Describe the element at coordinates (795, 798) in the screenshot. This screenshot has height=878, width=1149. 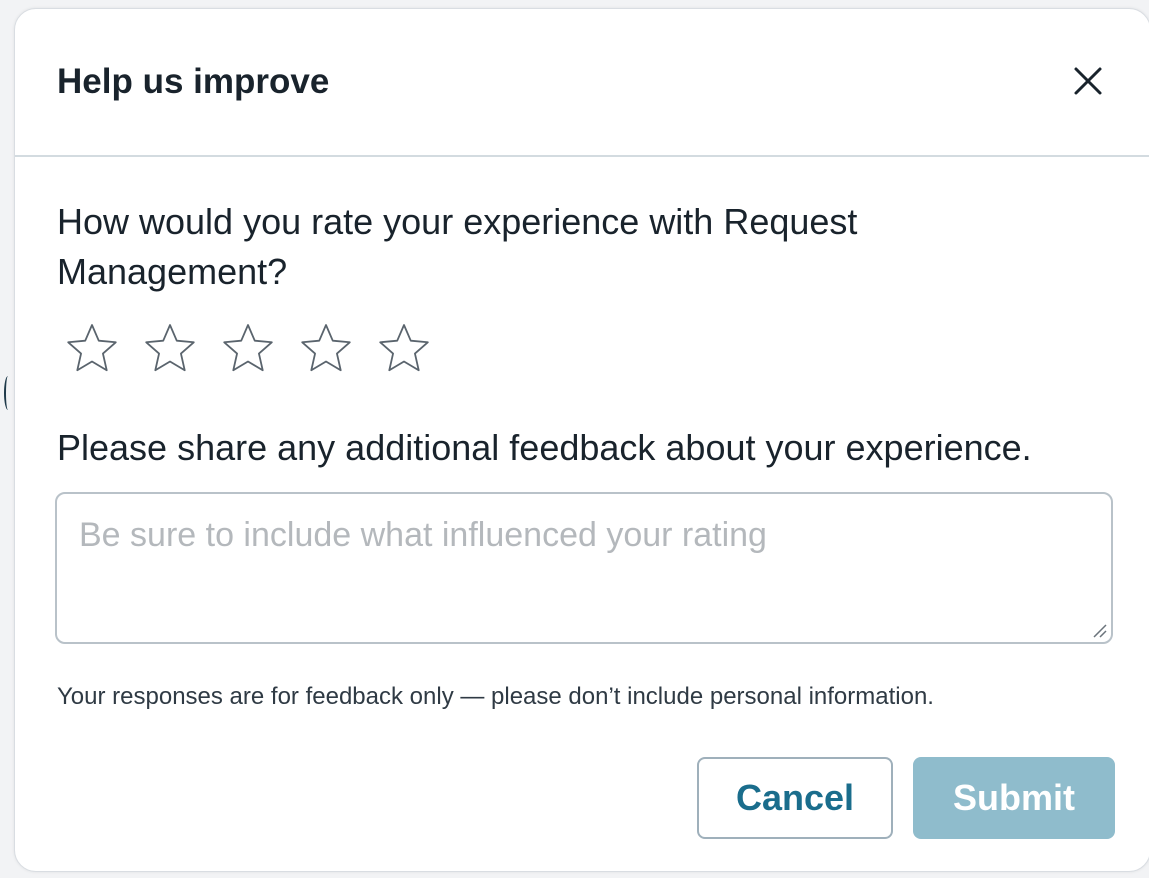
I see `cancel-button: Cancel` at that location.